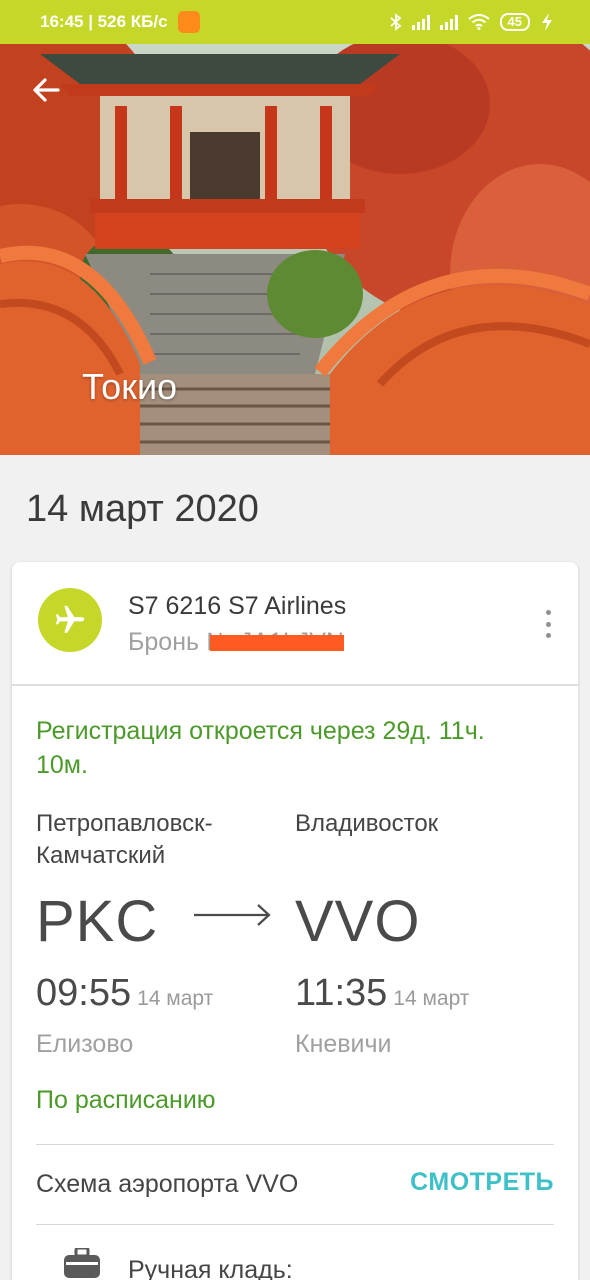 Image resolution: width=590 pixels, height=1280 pixels. What do you see at coordinates (341, 993) in the screenshot?
I see `arrival-time: 11:35` at bounding box center [341, 993].